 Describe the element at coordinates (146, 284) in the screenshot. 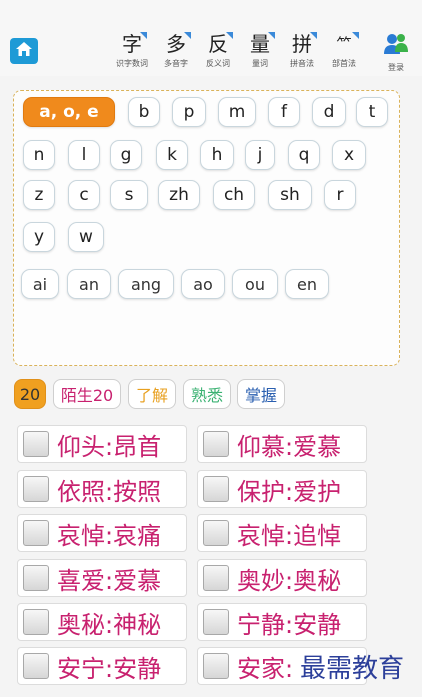

I see `pinyin-final-key: ang` at that location.